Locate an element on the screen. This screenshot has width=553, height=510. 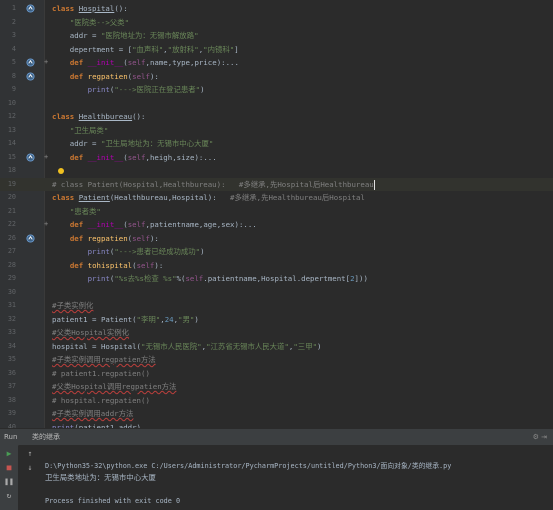
scroll-up-icon: ↑ is located at coordinates (30, 454).